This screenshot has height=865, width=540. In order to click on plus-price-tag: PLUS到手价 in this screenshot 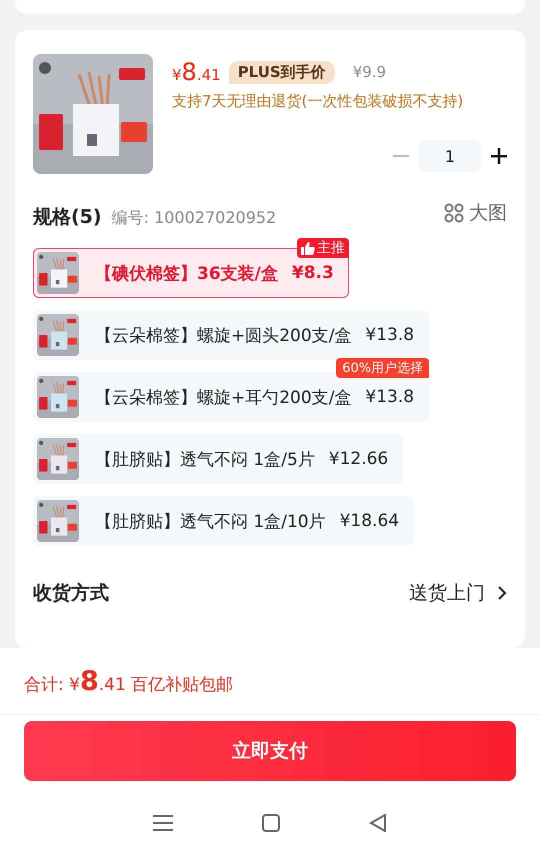, I will do `click(281, 72)`.